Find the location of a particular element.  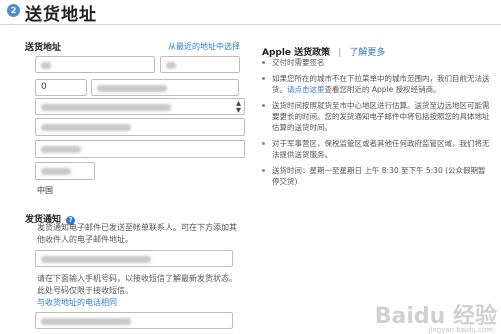

address-line-1-input is located at coordinates (140, 127).